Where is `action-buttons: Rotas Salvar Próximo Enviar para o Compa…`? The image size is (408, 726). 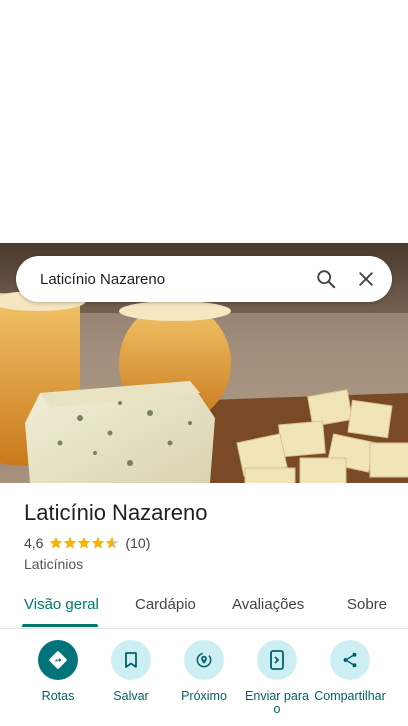 action-buttons: Rotas Salvar Próximo Enviar para o Compa… is located at coordinates (204, 683).